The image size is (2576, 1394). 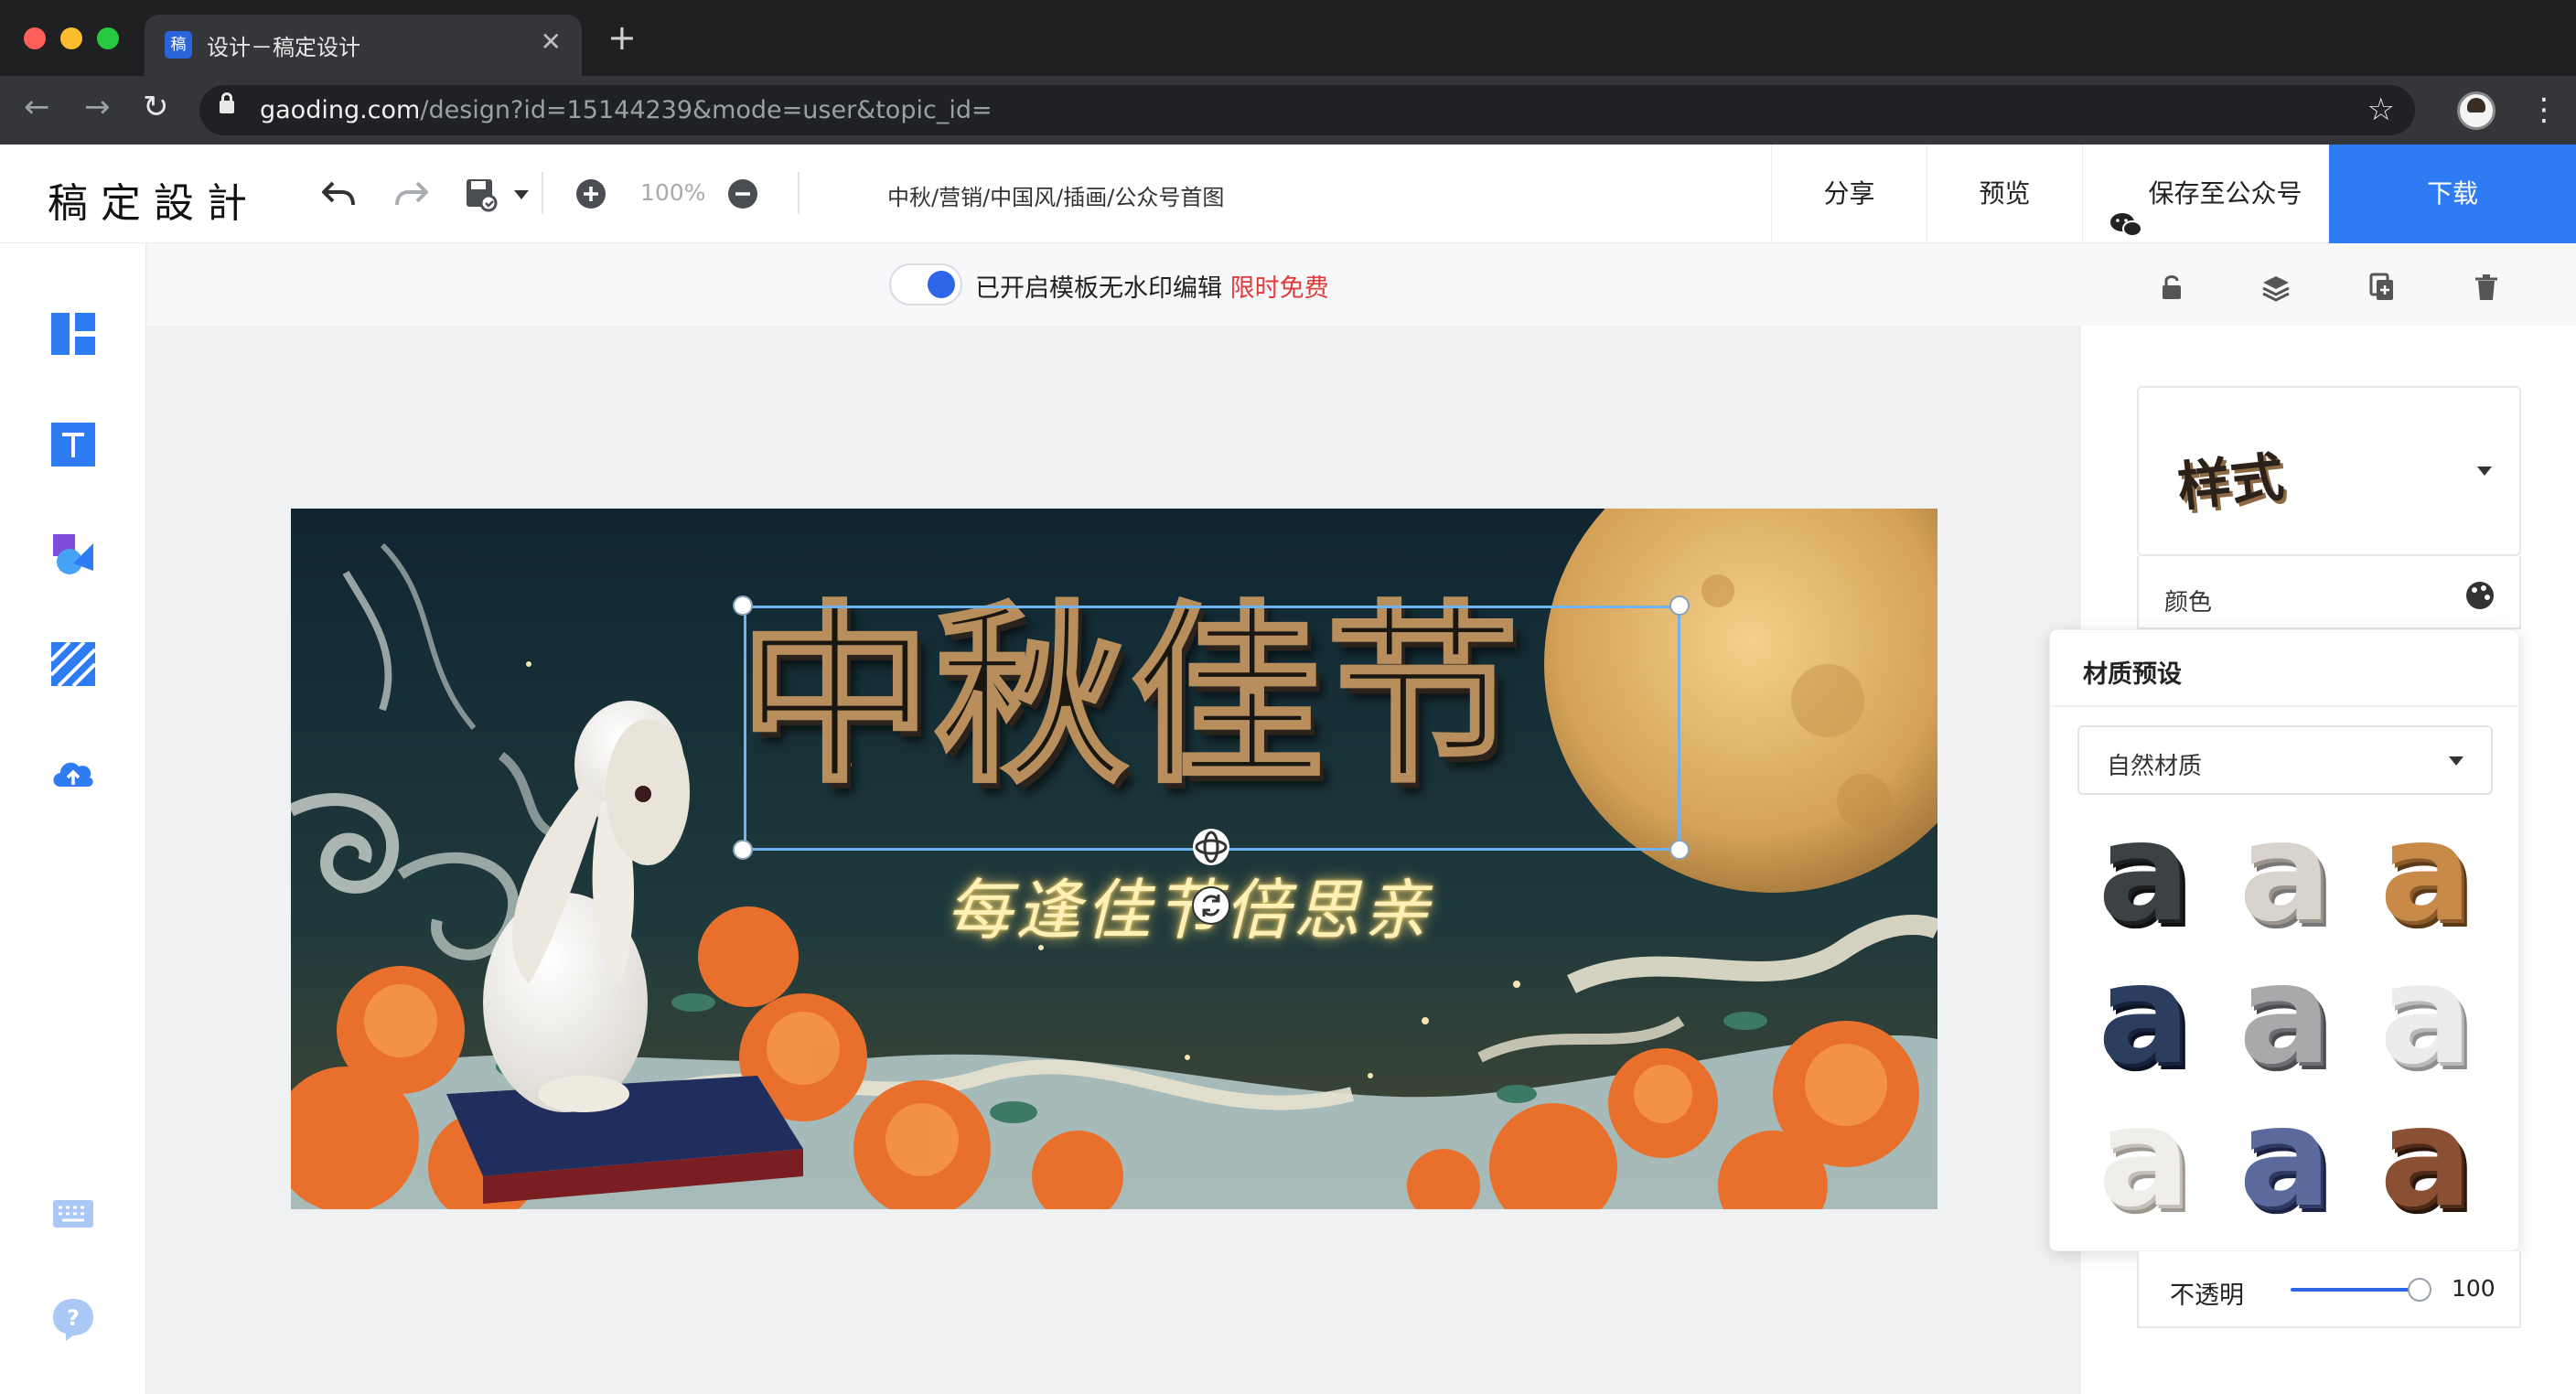 I want to click on zoom-level: 100%, so click(x=672, y=192).